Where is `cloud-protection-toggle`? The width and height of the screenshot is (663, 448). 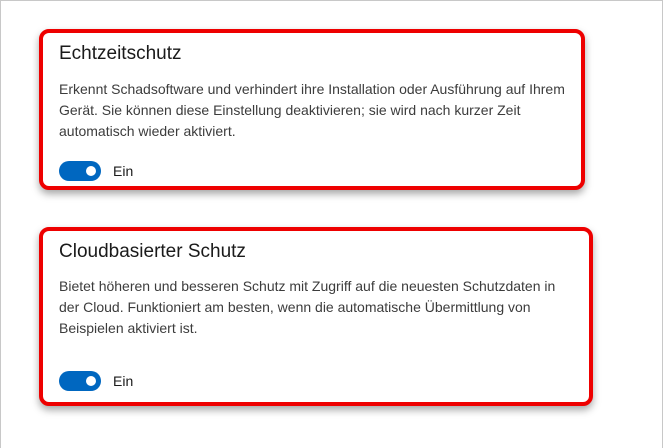
cloud-protection-toggle is located at coordinates (80, 381).